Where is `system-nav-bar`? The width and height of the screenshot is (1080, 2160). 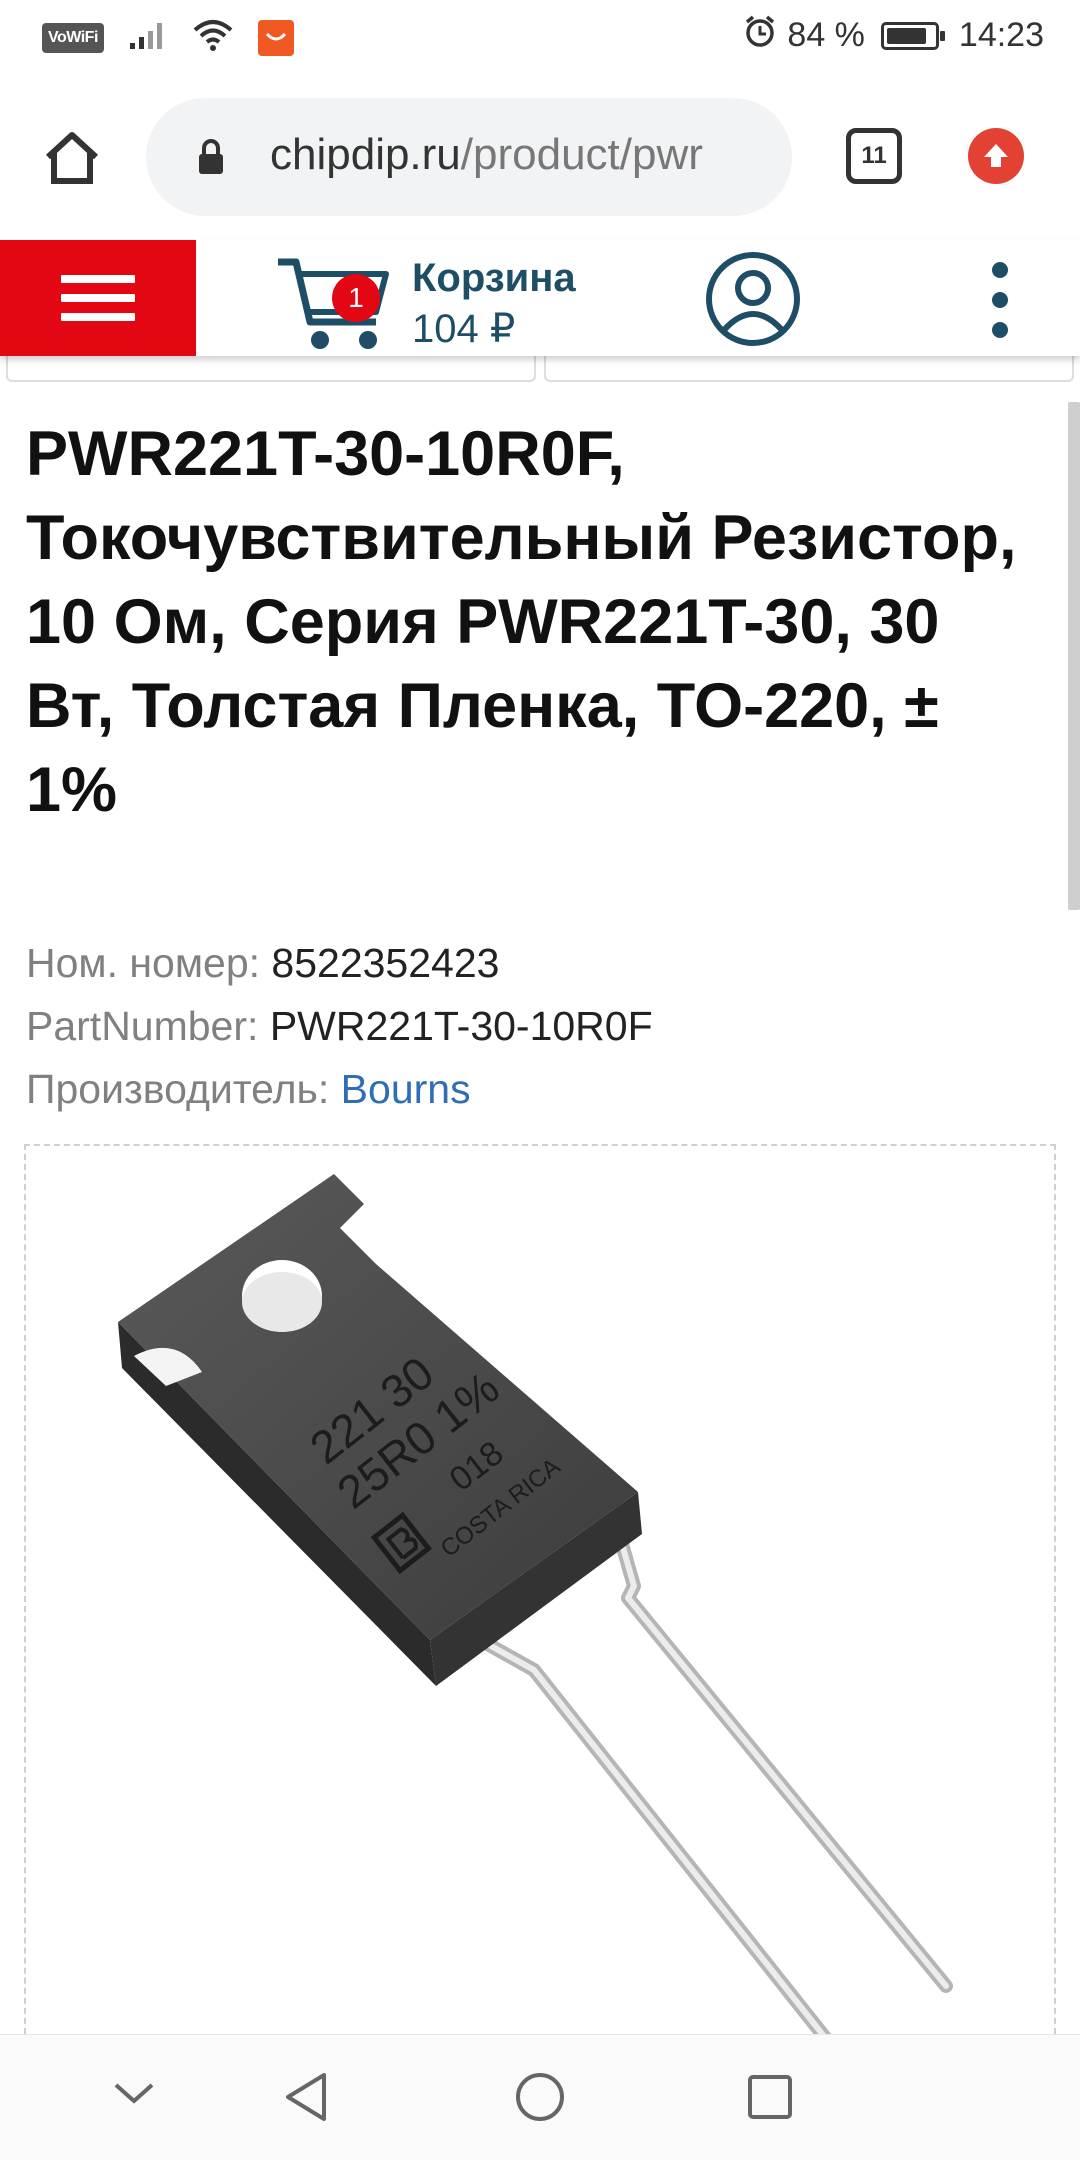
system-nav-bar is located at coordinates (540, 2097).